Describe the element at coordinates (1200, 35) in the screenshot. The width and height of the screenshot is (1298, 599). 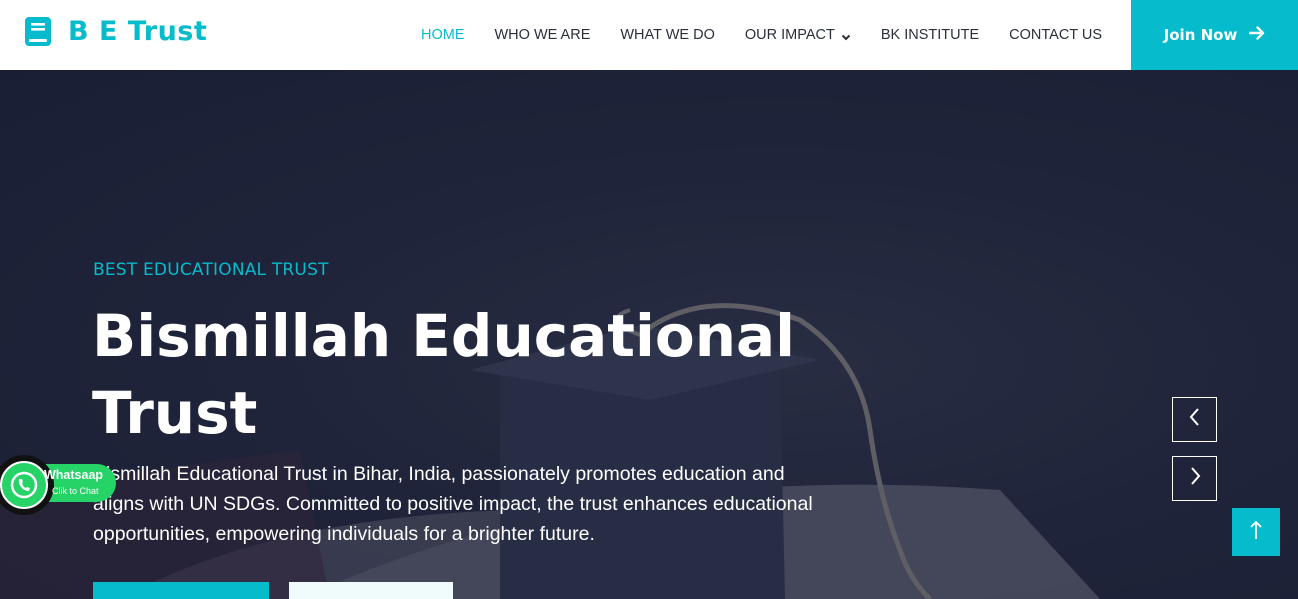
I see `join-now-label: Join Now` at that location.